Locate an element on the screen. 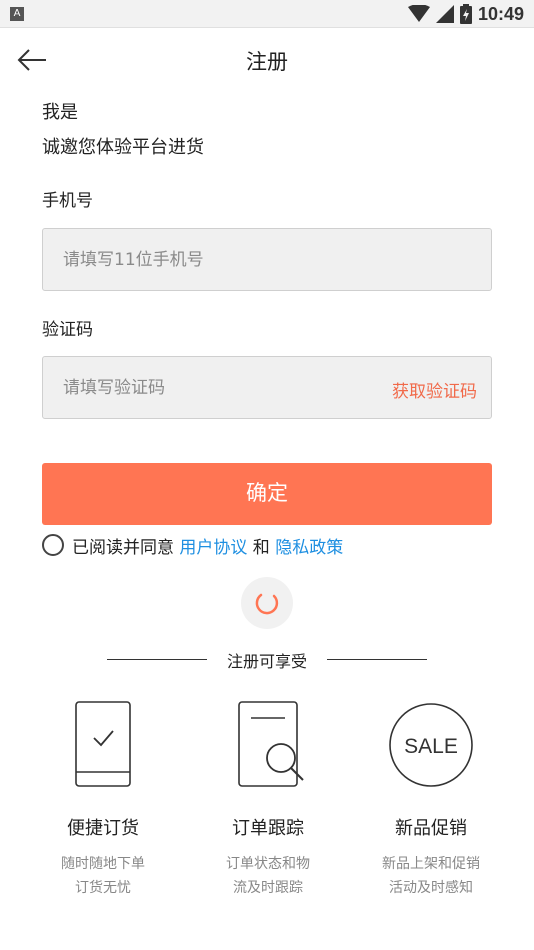 This screenshot has height=950, width=534. status-time: 10:49 is located at coordinates (500, 13).